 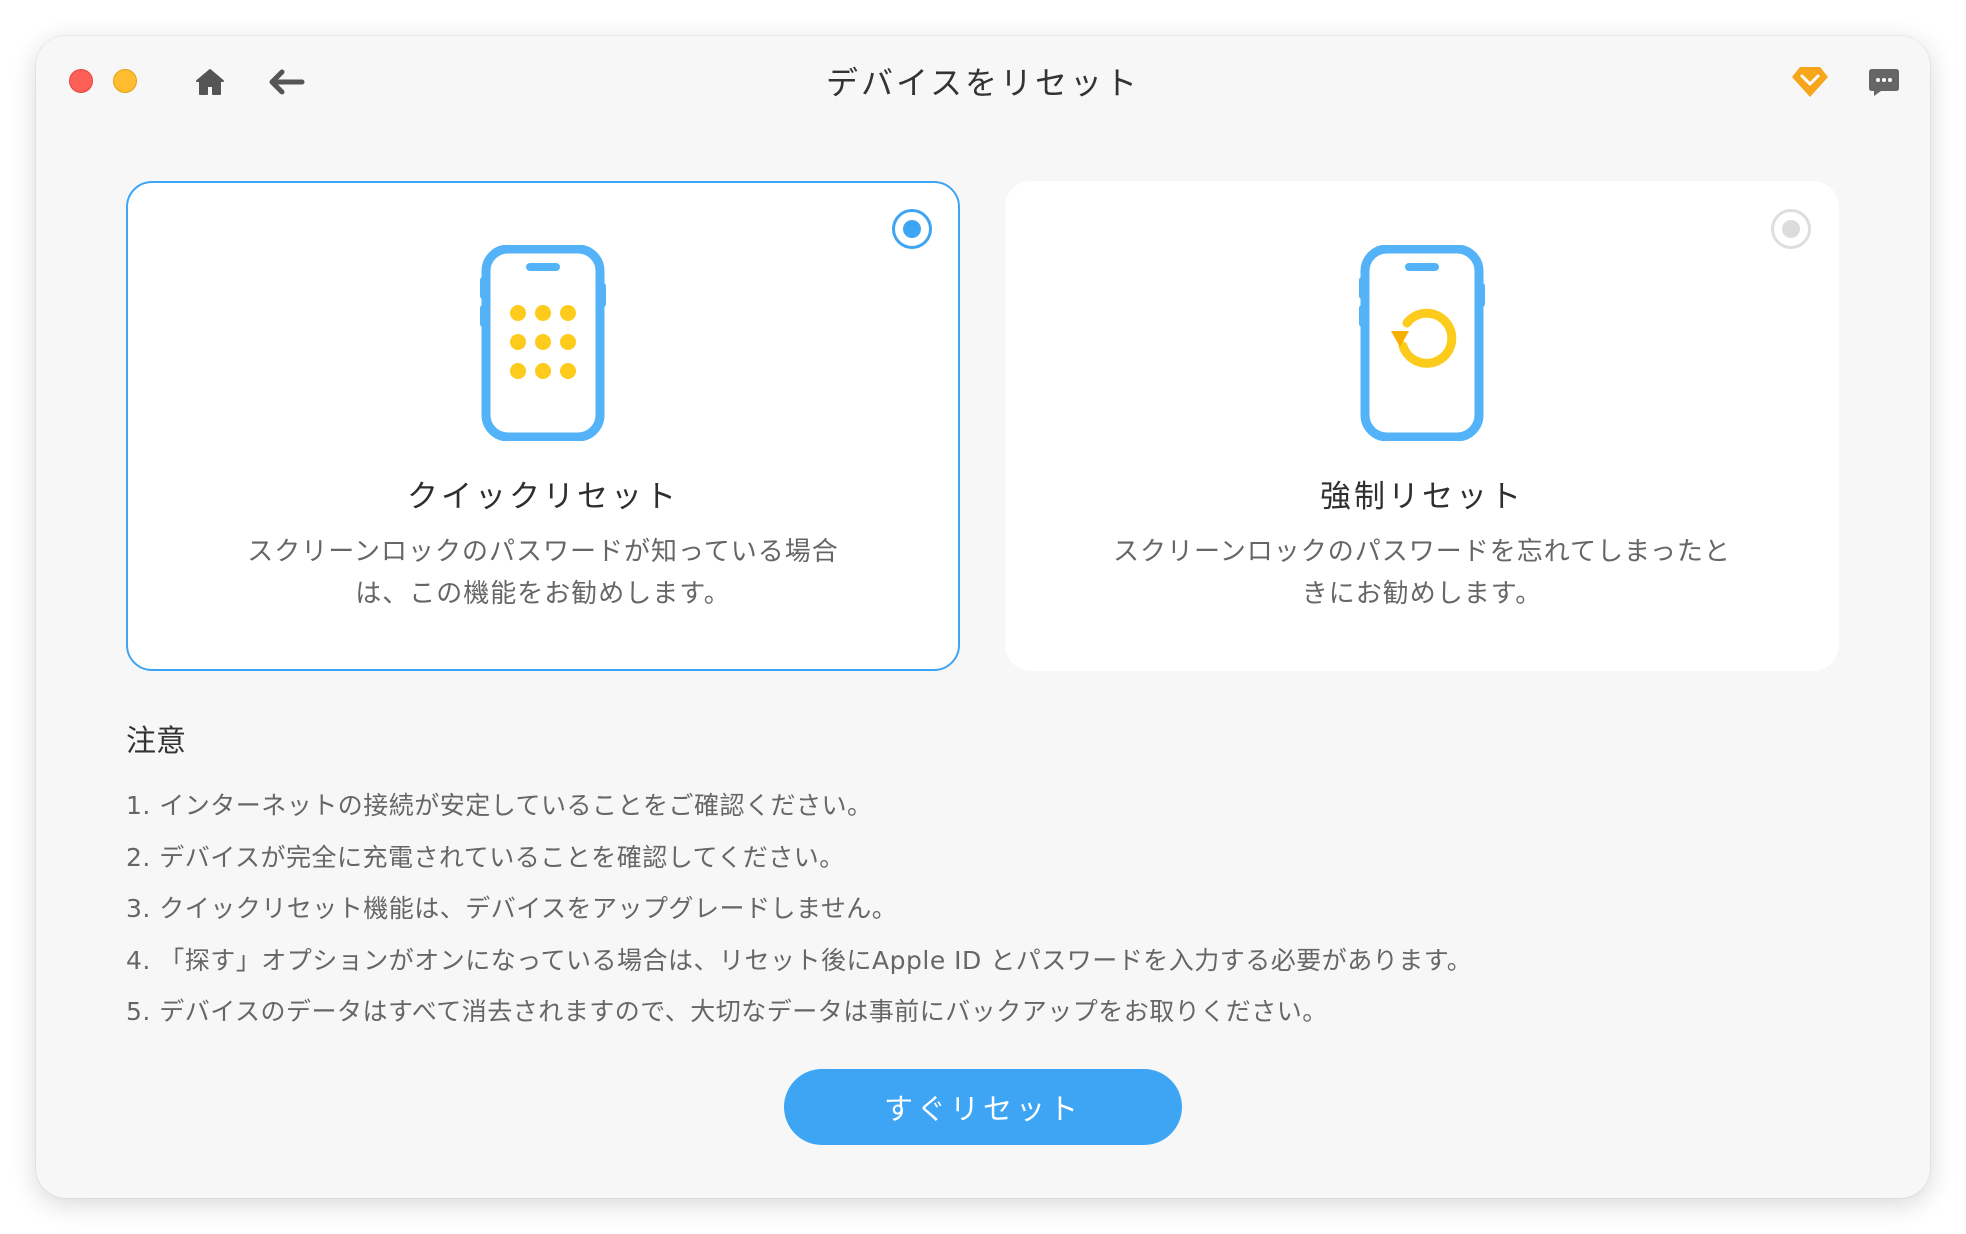 I want to click on force-reset-description-line1: スクリーンロックのパスワードを忘れてしまったと, so click(x=1422, y=552).